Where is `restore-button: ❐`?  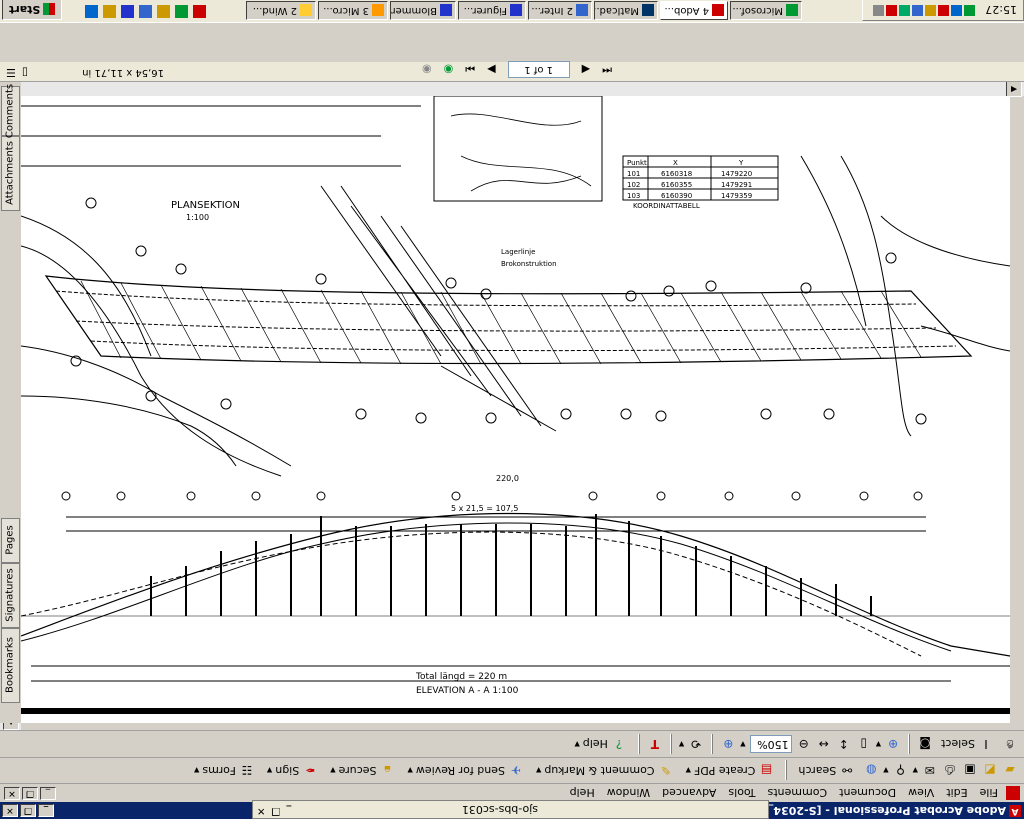
restore-button: ❐ is located at coordinates (28, 810).